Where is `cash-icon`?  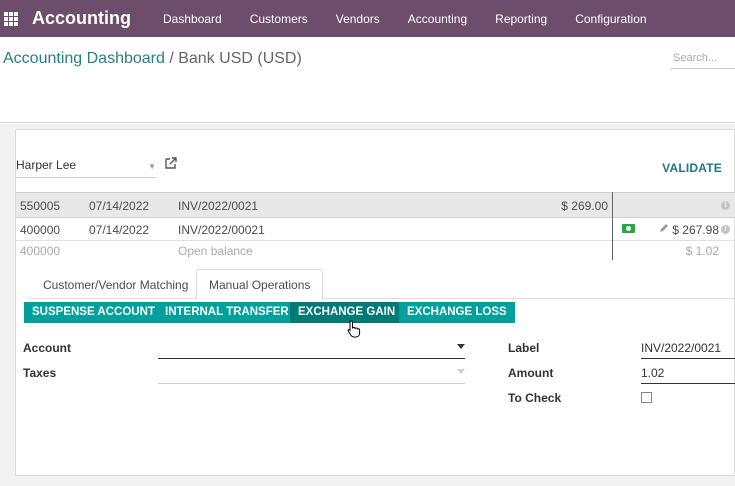
cash-icon is located at coordinates (628, 228).